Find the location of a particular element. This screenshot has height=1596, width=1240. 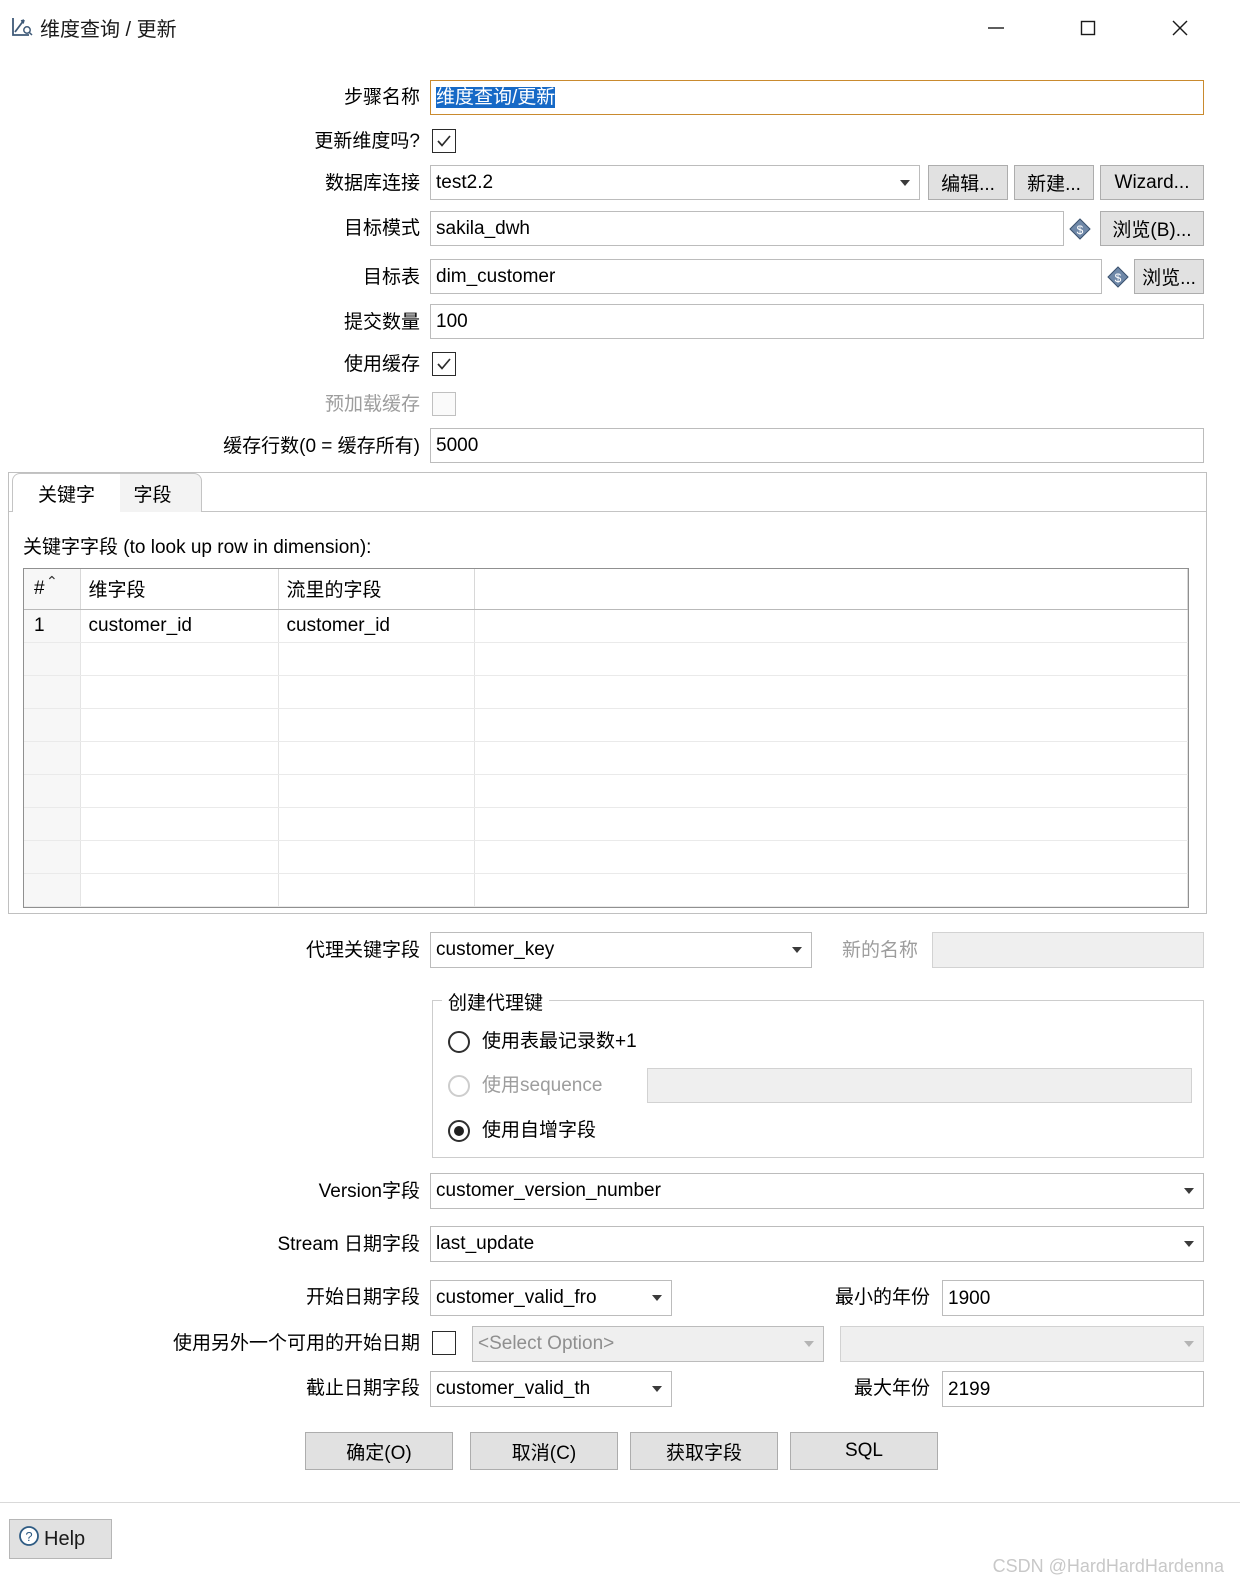

min-year-input: 1900 is located at coordinates (1073, 1298).